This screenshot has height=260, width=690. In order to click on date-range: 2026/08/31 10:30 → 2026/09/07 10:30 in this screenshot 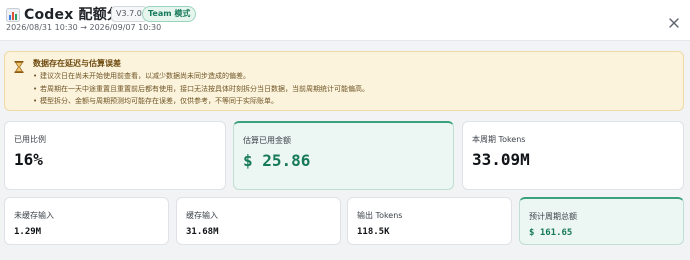, I will do `click(84, 27)`.